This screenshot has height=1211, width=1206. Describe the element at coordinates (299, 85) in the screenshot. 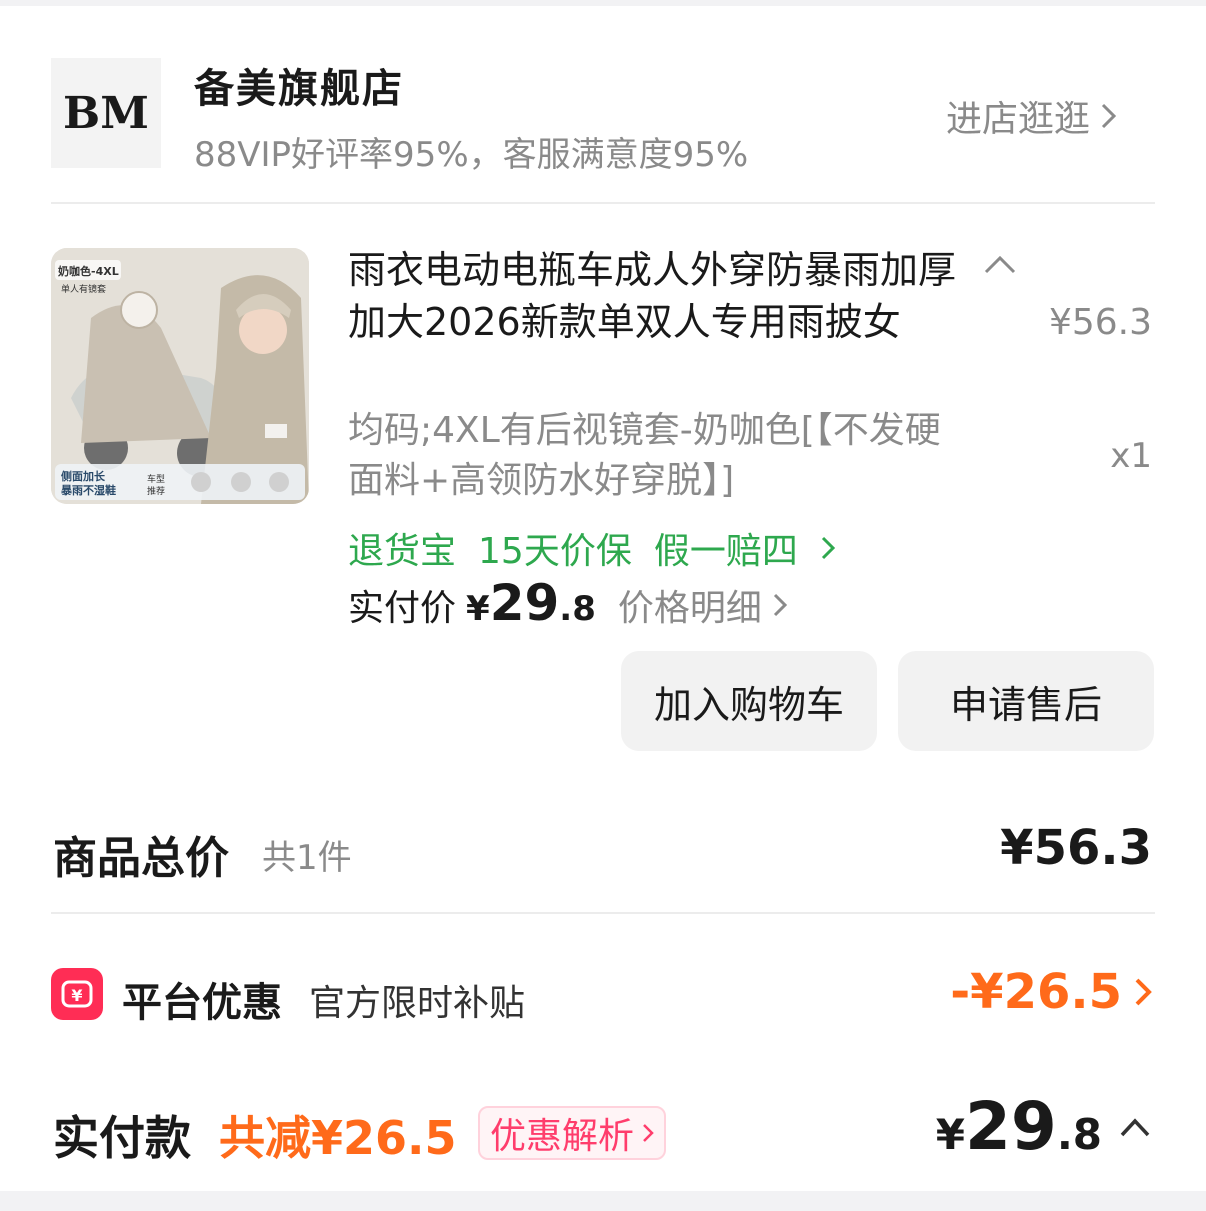

I see `store-name: 备美旗舰店` at that location.